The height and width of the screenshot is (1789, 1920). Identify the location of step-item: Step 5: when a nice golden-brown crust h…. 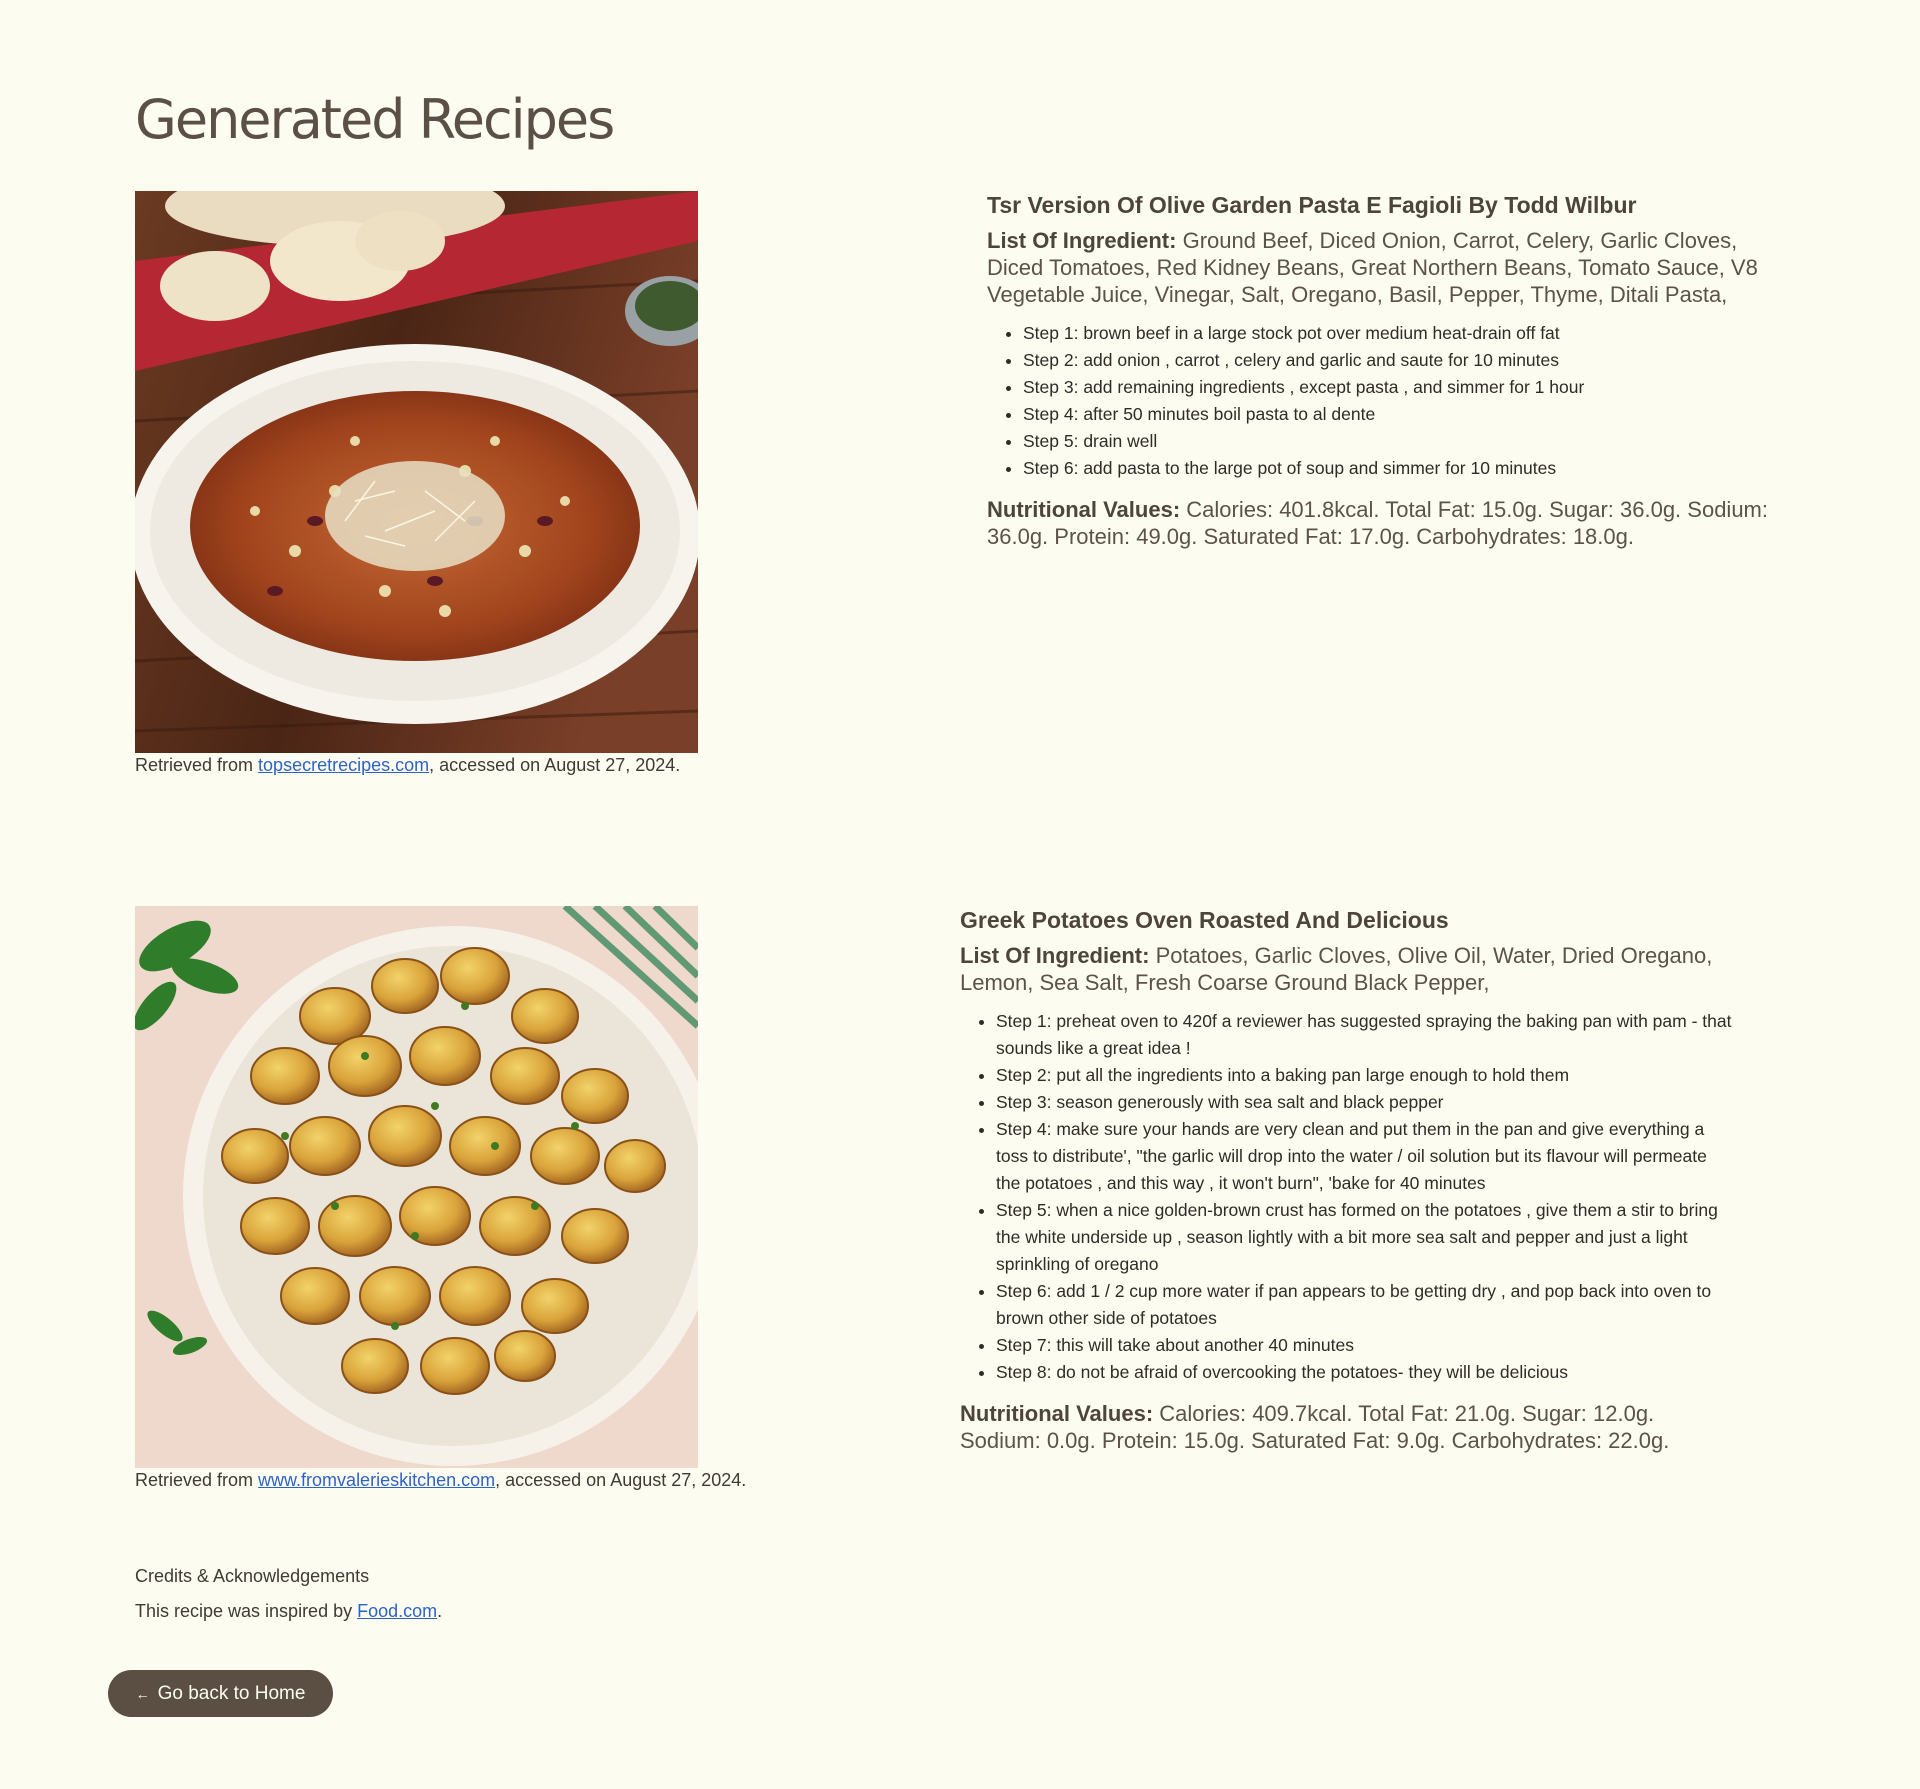
(1366, 1237).